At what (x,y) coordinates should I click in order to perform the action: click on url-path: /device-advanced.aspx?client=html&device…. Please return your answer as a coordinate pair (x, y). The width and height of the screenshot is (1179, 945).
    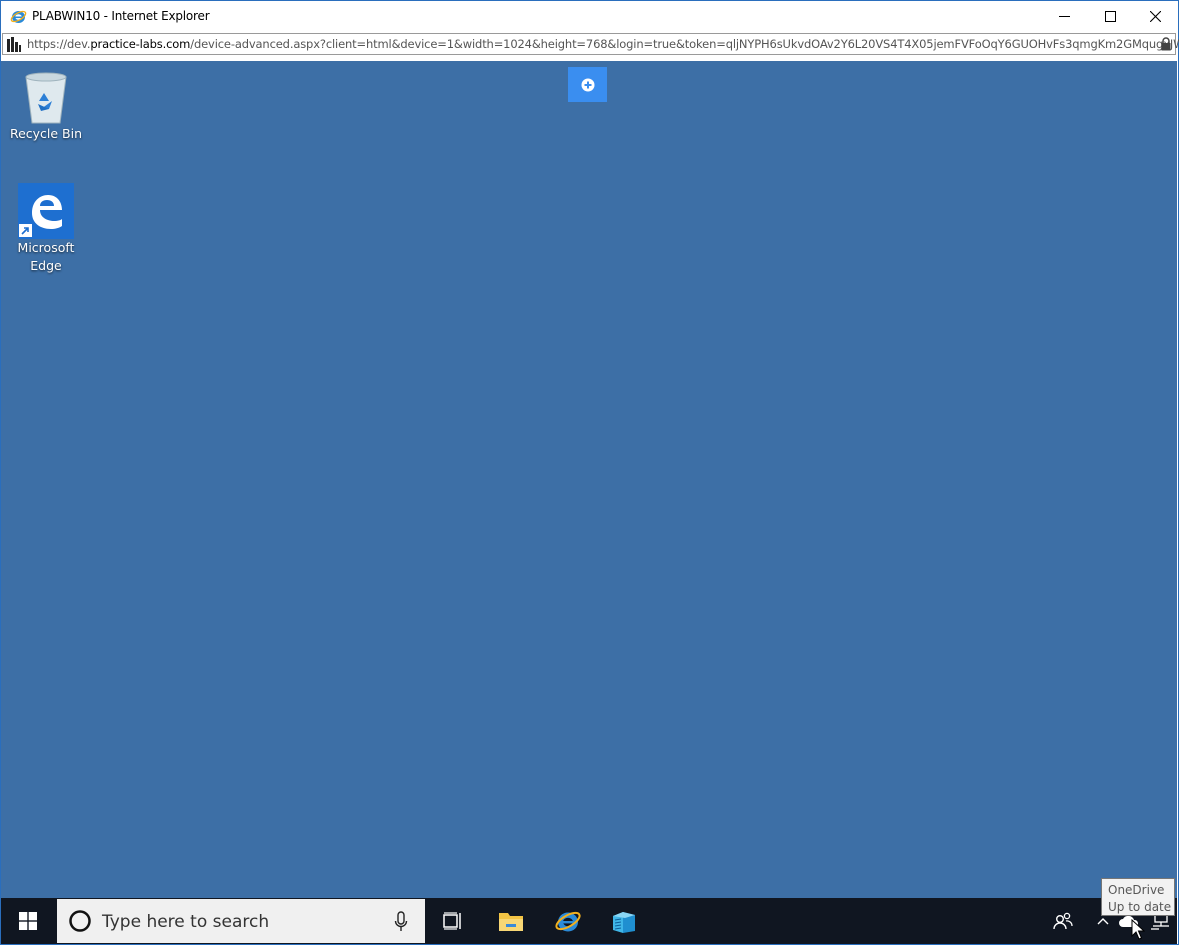
    Looking at the image, I should click on (684, 44).